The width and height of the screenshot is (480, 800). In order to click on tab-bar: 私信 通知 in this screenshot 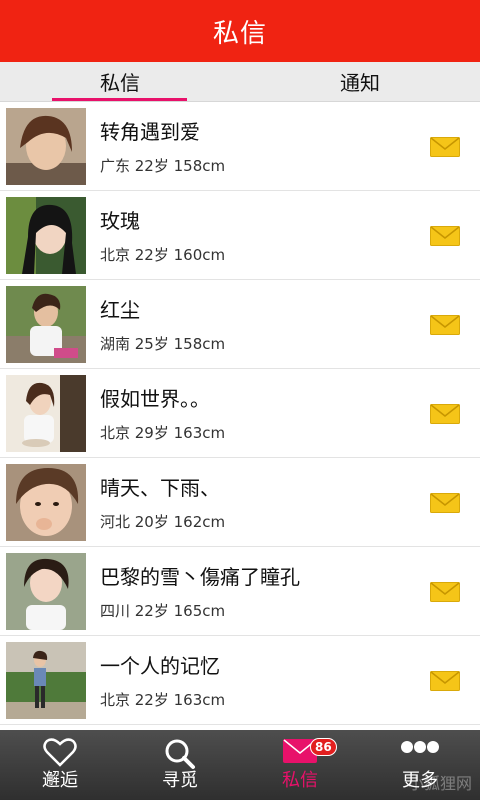, I will do `click(240, 82)`.